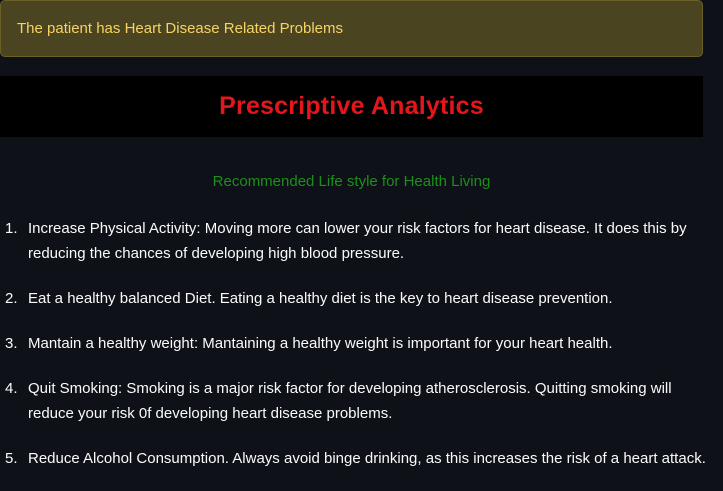  What do you see at coordinates (11, 343) in the screenshot?
I see `list-item-number: 3.` at bounding box center [11, 343].